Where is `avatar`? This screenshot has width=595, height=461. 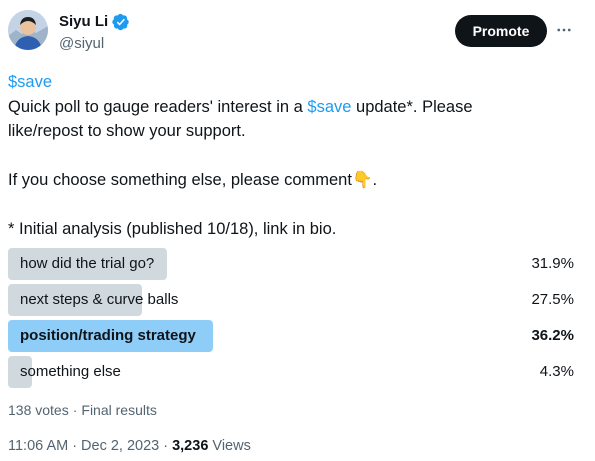 avatar is located at coordinates (28, 30).